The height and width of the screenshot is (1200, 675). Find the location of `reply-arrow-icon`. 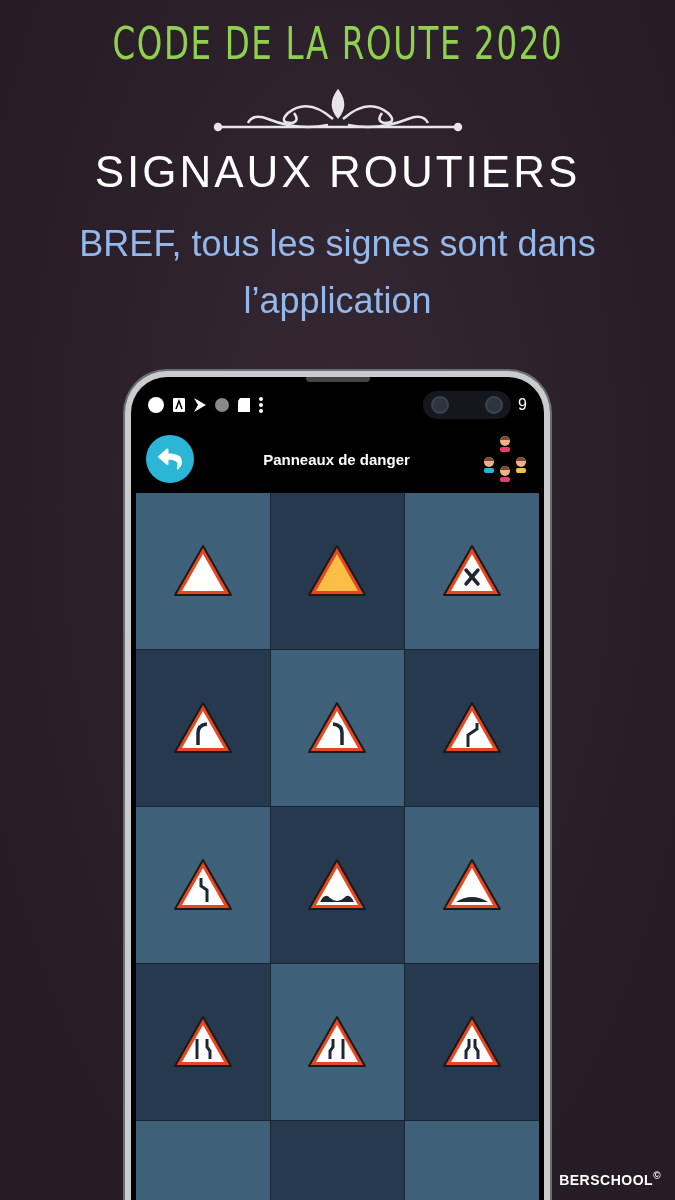

reply-arrow-icon is located at coordinates (170, 459).